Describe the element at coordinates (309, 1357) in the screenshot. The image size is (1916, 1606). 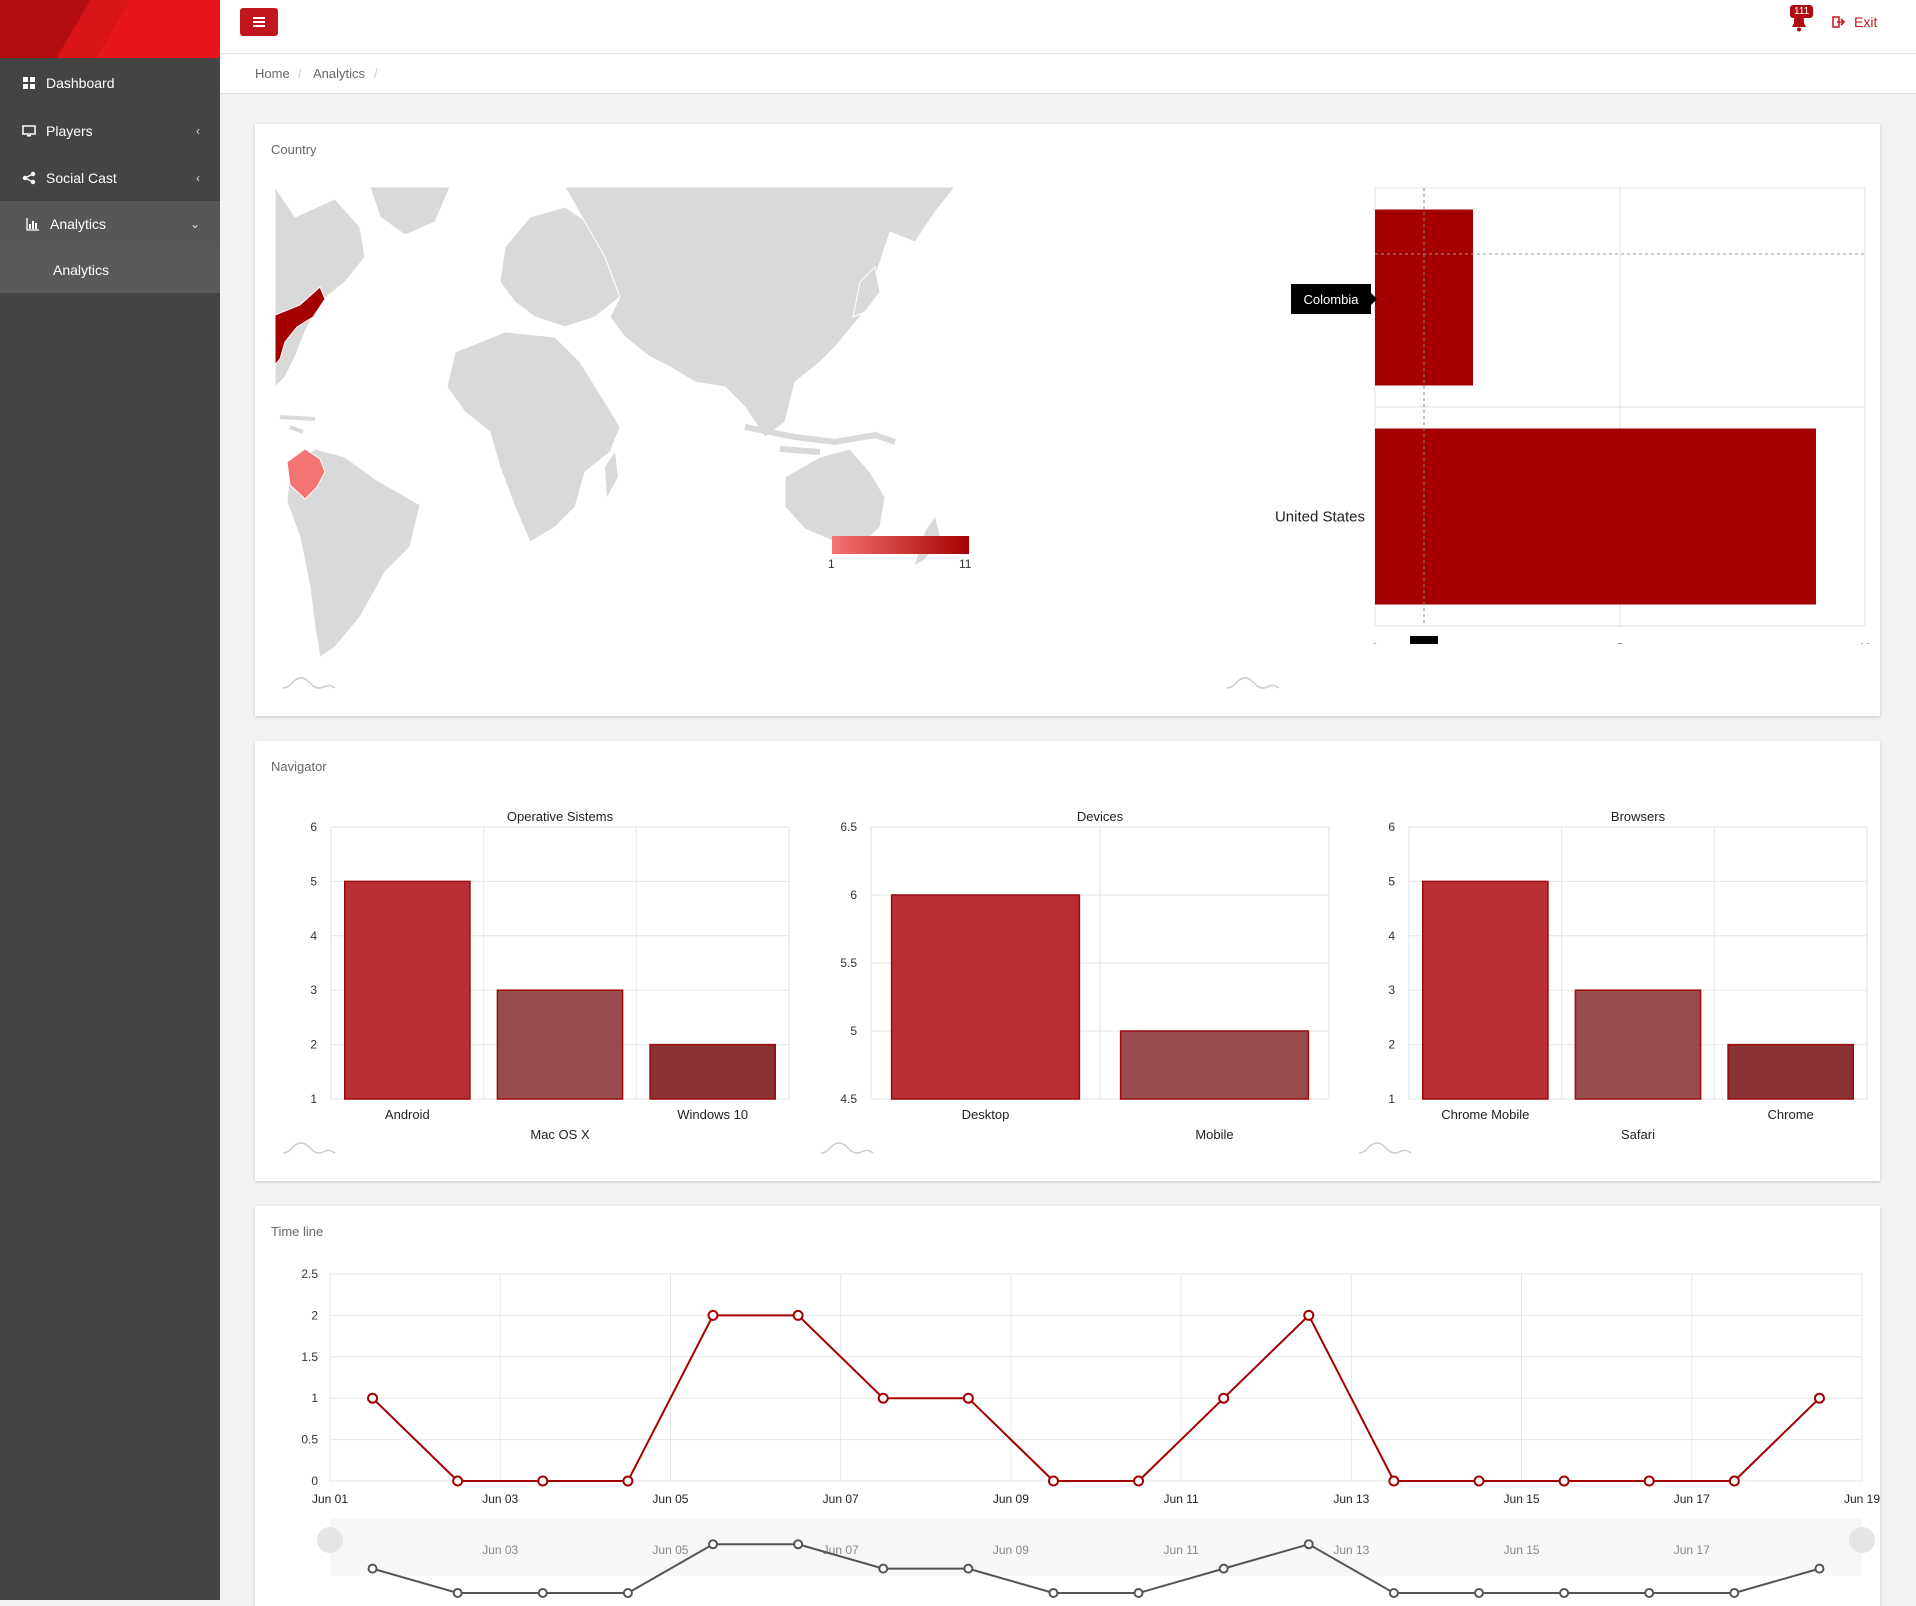
I see `tick-label: 1.5` at that location.